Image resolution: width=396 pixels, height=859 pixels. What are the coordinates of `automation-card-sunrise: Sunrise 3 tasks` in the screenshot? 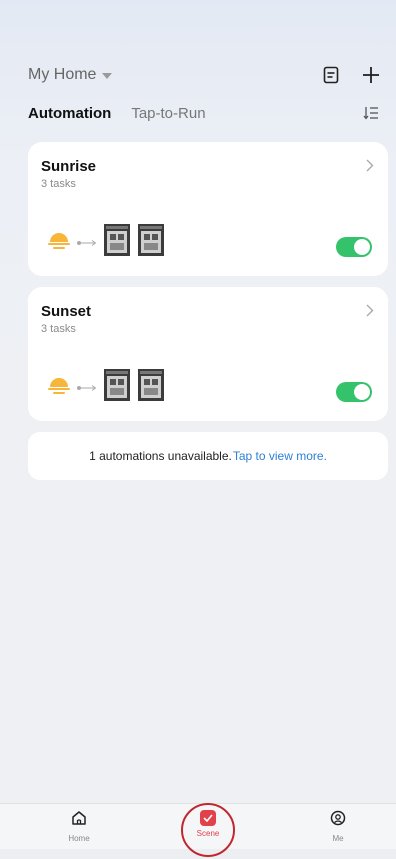 It's located at (208, 209).